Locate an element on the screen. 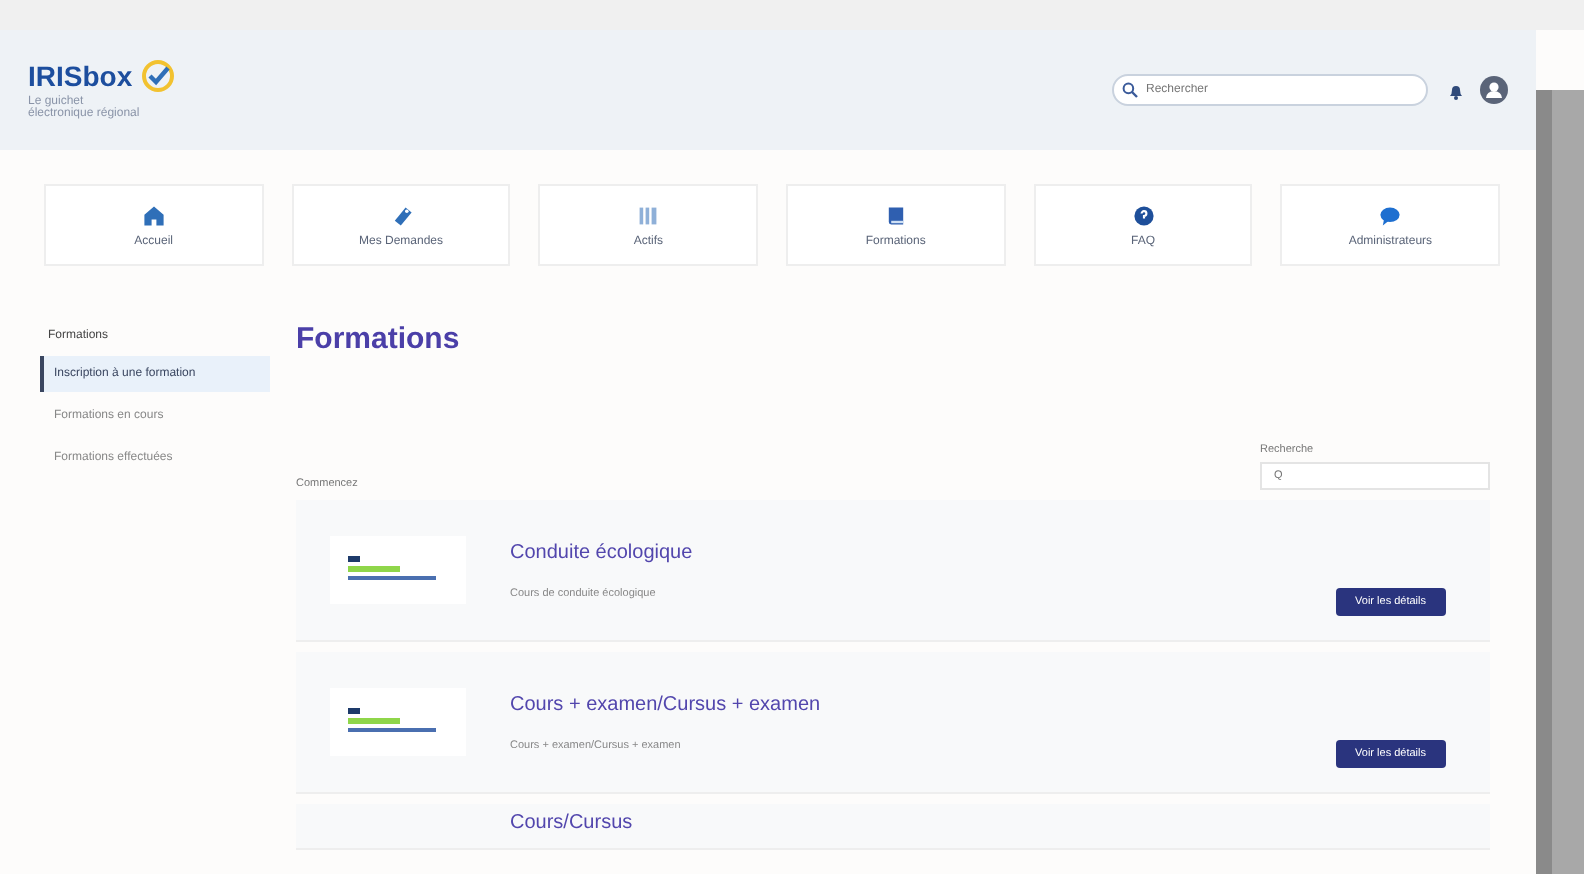 The width and height of the screenshot is (1584, 874). user-avatar-icon is located at coordinates (1494, 90).